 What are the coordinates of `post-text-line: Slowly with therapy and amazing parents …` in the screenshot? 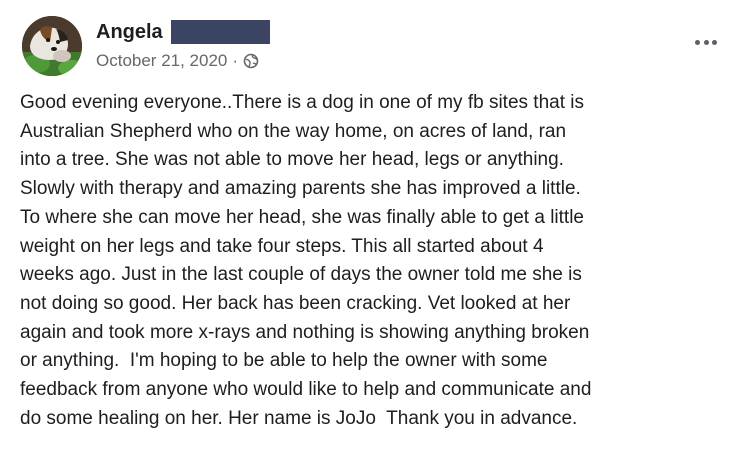 It's located at (300, 189).